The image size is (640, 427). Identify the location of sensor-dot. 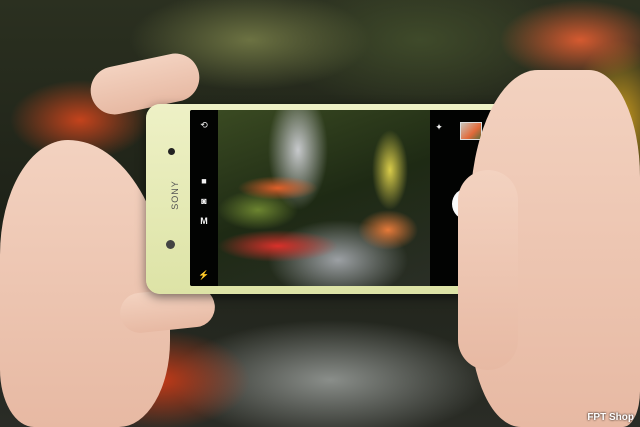
(170, 244).